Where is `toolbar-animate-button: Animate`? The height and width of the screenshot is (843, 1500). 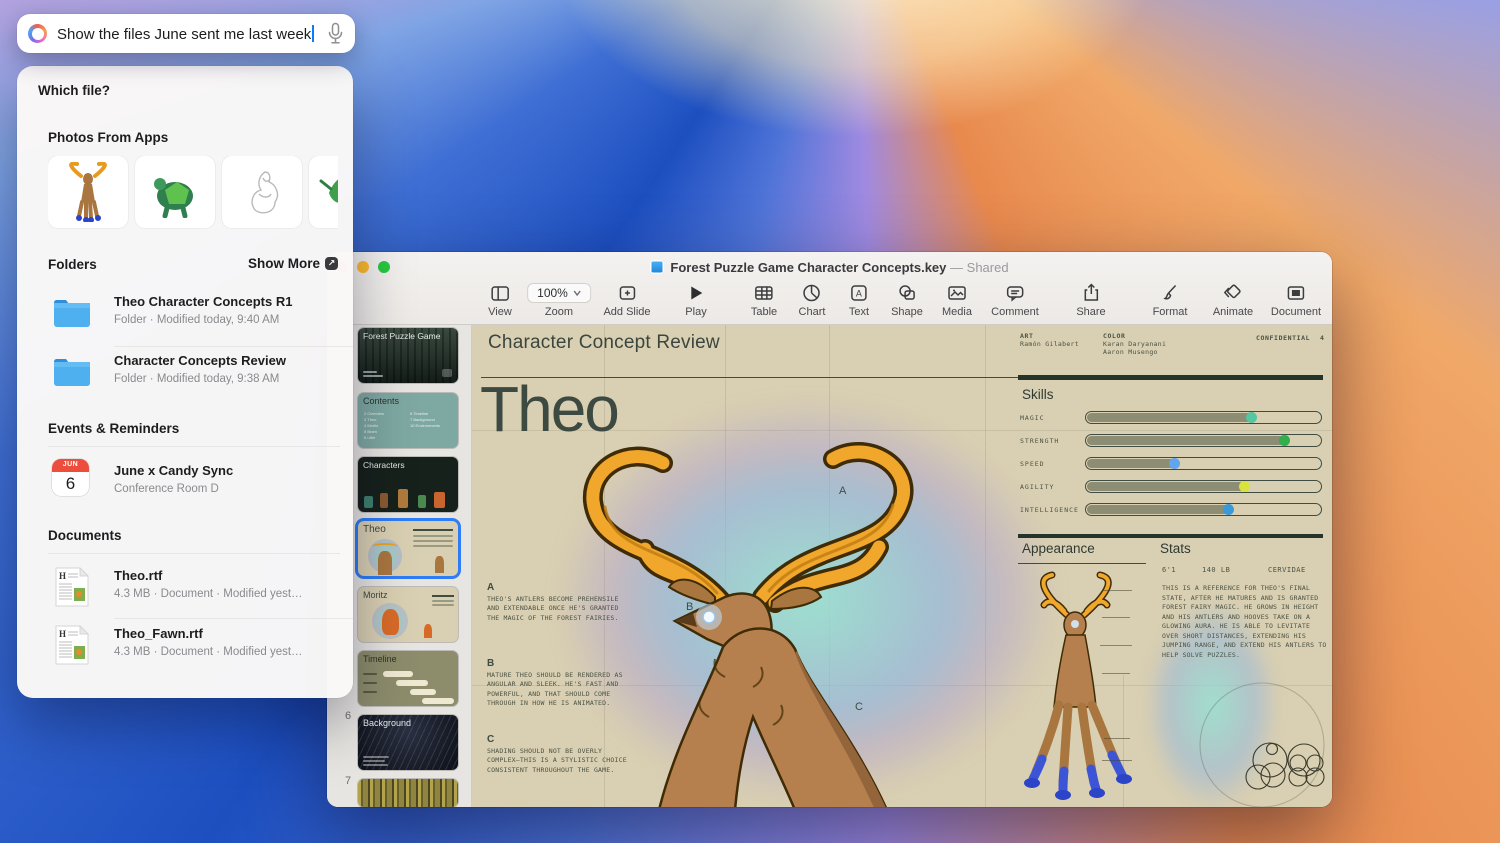 toolbar-animate-button: Animate is located at coordinates (1233, 300).